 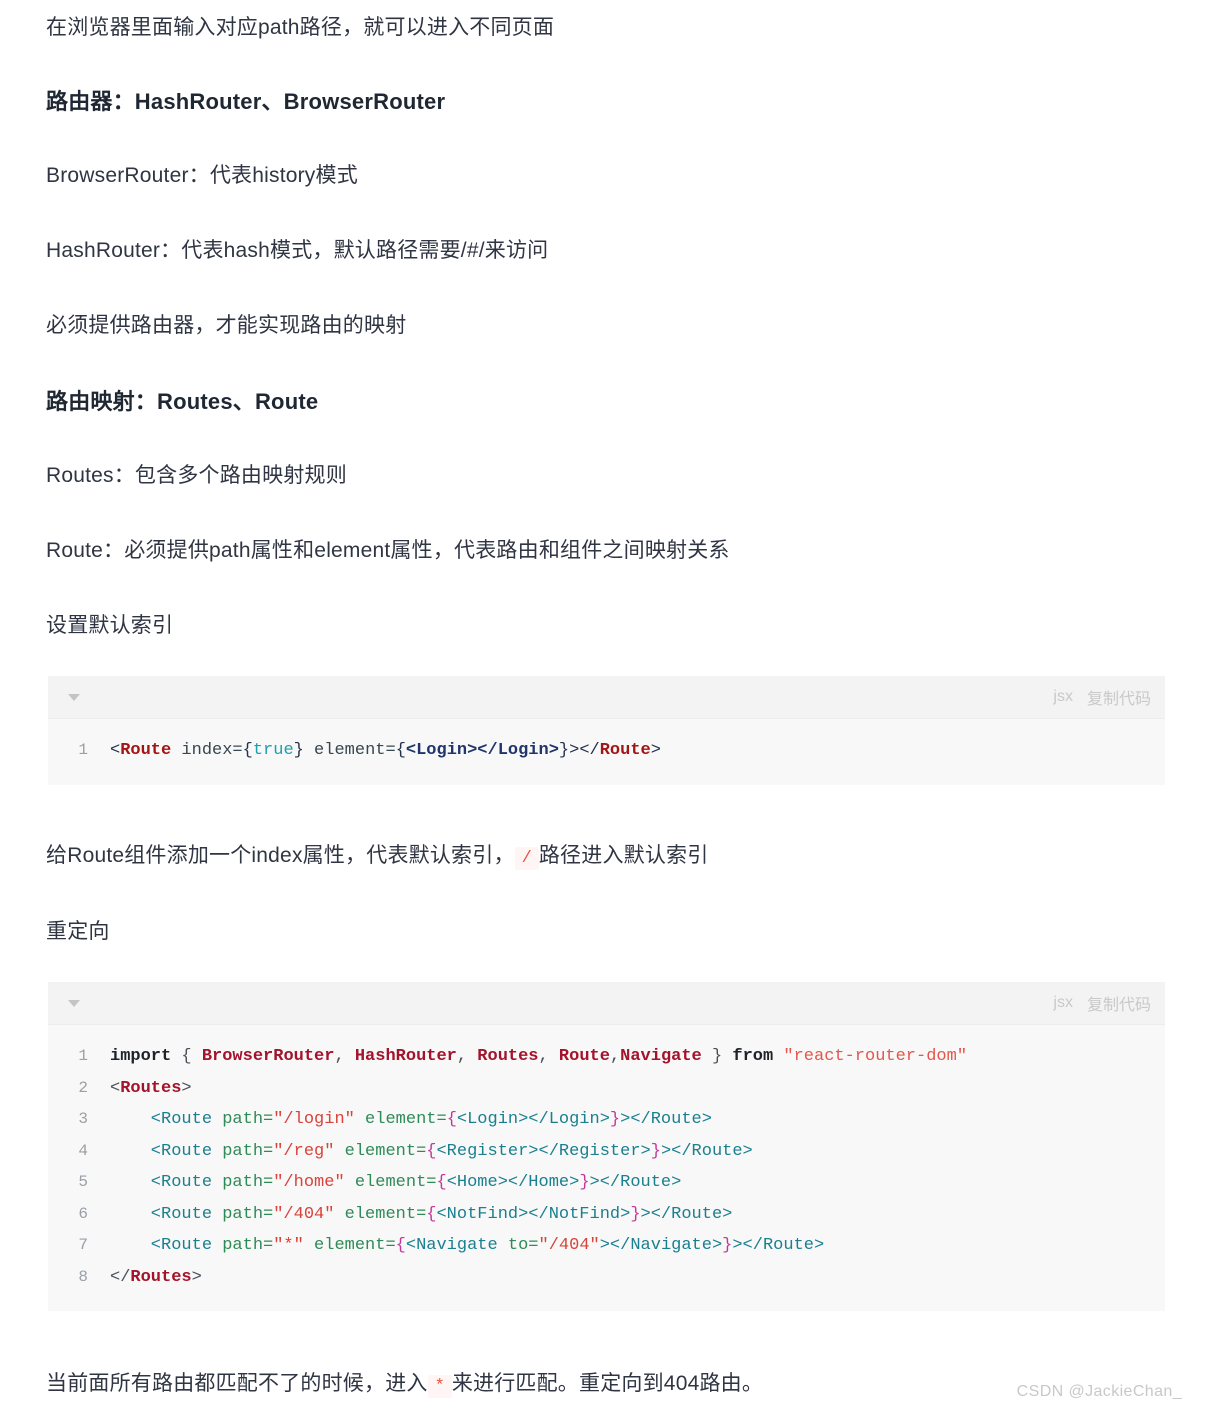 I want to click on line-number: 2, so click(x=83, y=1087).